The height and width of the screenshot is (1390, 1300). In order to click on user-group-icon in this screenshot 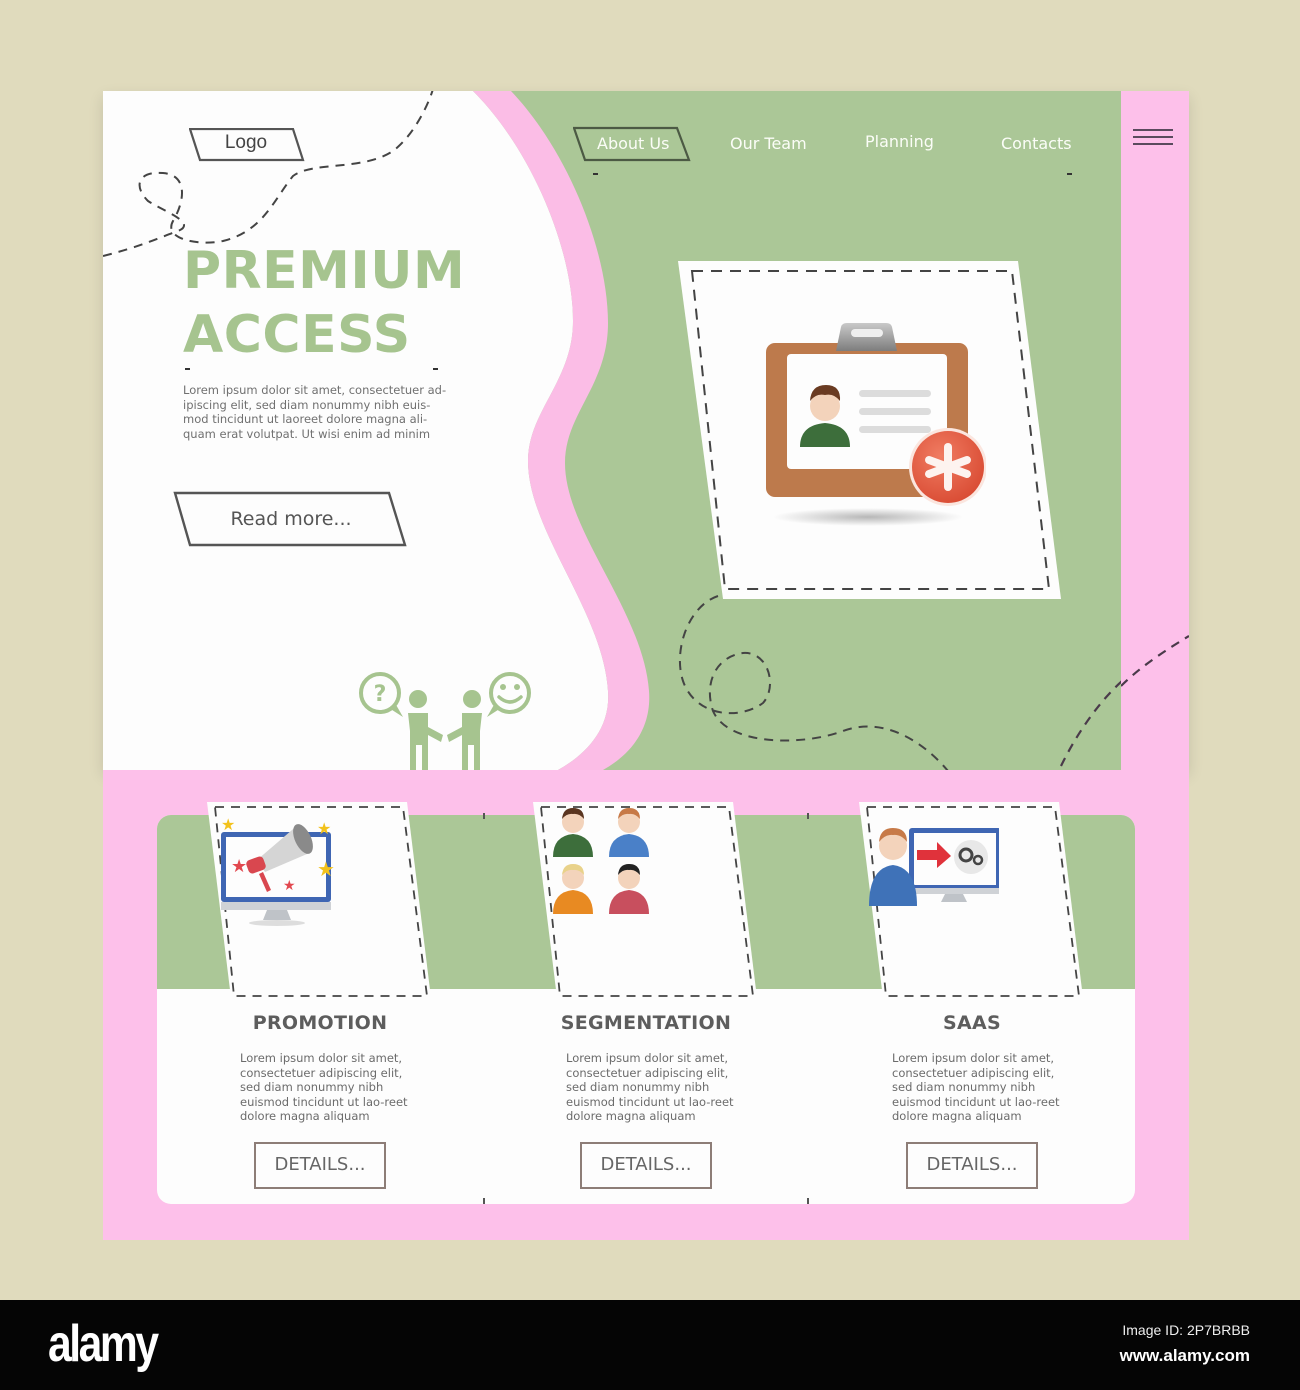, I will do `click(601, 861)`.